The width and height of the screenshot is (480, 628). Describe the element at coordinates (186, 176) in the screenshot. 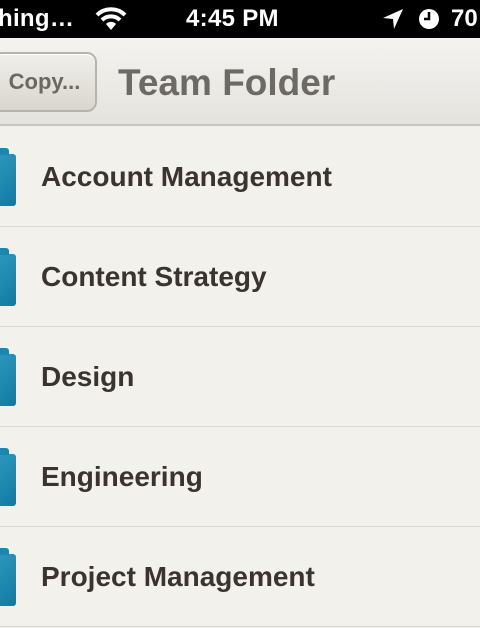

I see `folder-label: Account Management` at that location.